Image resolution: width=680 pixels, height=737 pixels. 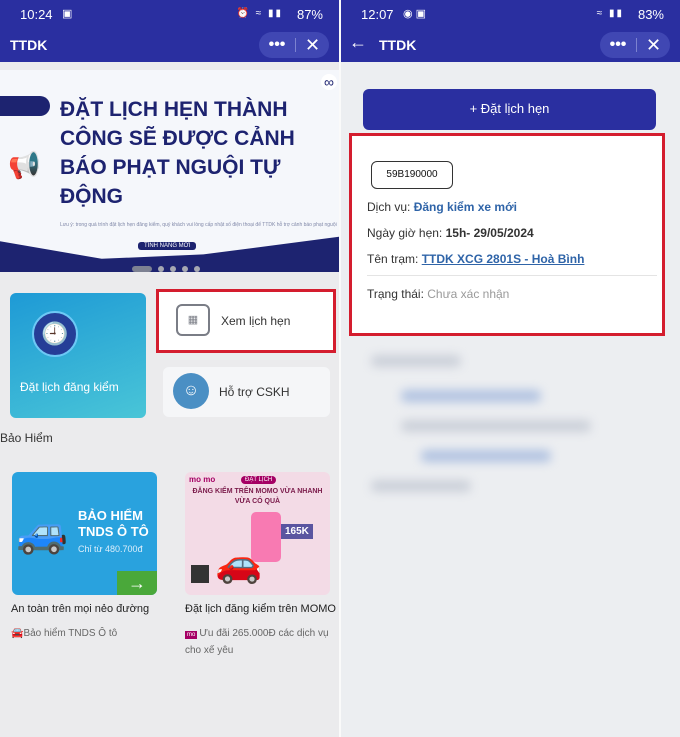 I want to click on momo-caption: Đặt lịch đăng kiểm trên MOMO, so click(x=260, y=609).